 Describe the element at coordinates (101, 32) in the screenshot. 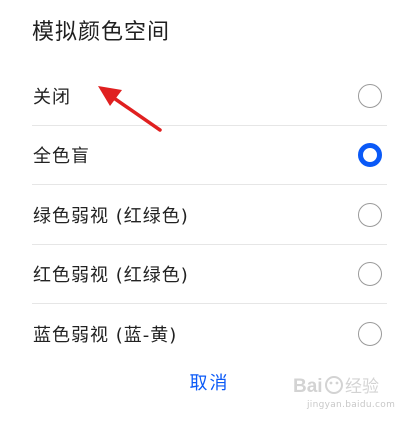

I see `dialog-title: 模拟颜色空间` at that location.